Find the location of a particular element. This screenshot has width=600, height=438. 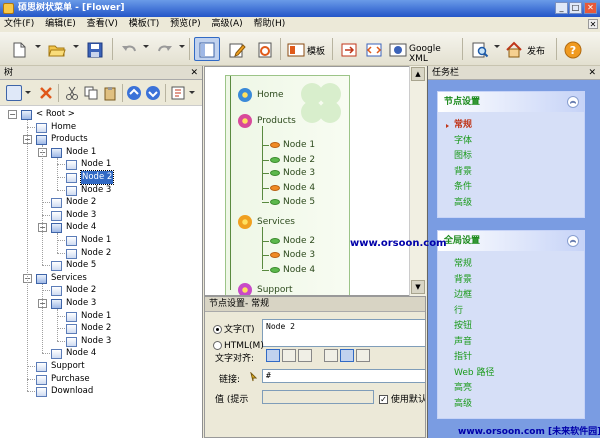

tree-node: − Node 4 is located at coordinates (100, 227).